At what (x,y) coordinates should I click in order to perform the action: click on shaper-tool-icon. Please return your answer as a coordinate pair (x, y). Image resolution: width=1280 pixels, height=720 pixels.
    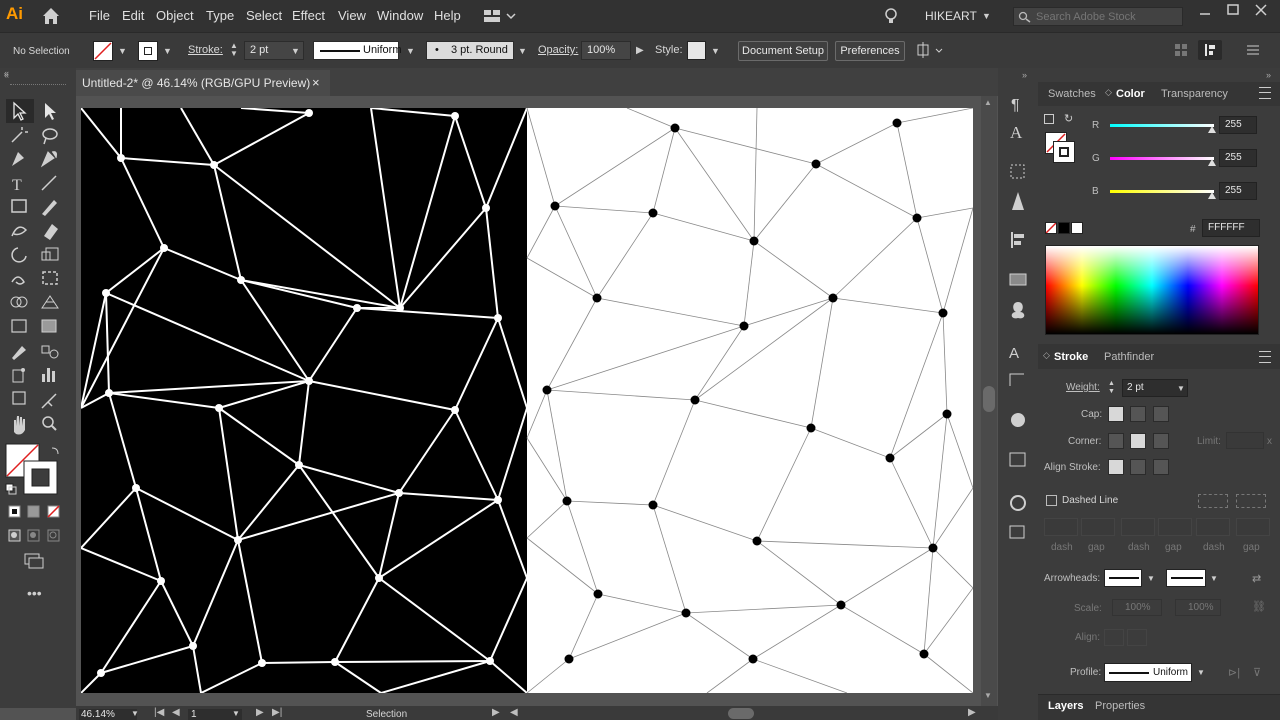
    Looking at the image, I should click on (19, 231).